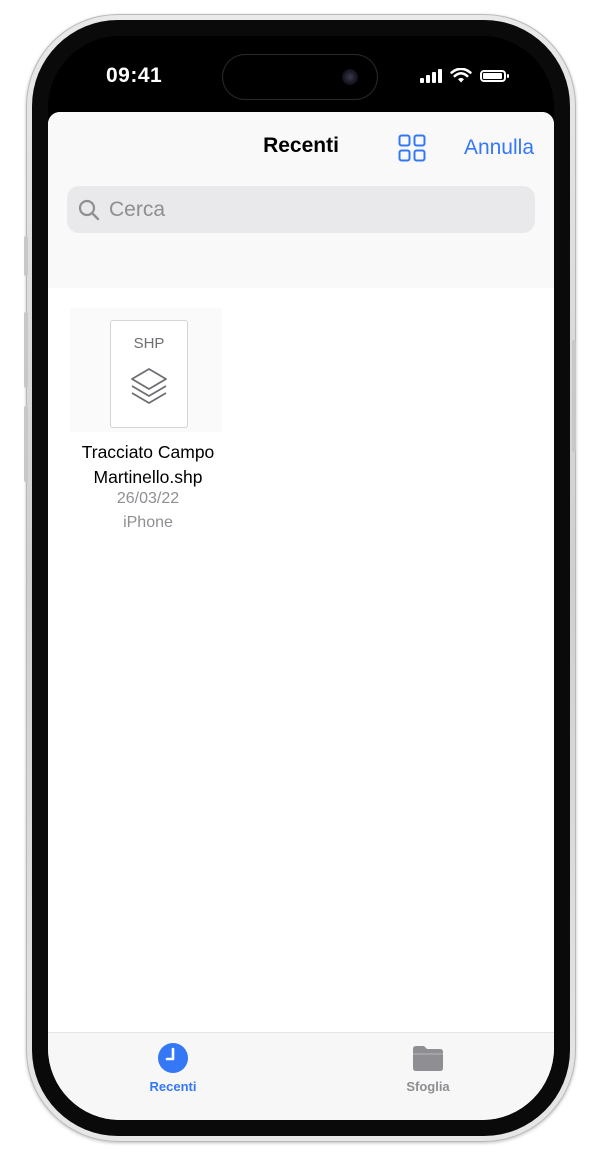  I want to click on status-bar: 09:41, so click(301, 74).